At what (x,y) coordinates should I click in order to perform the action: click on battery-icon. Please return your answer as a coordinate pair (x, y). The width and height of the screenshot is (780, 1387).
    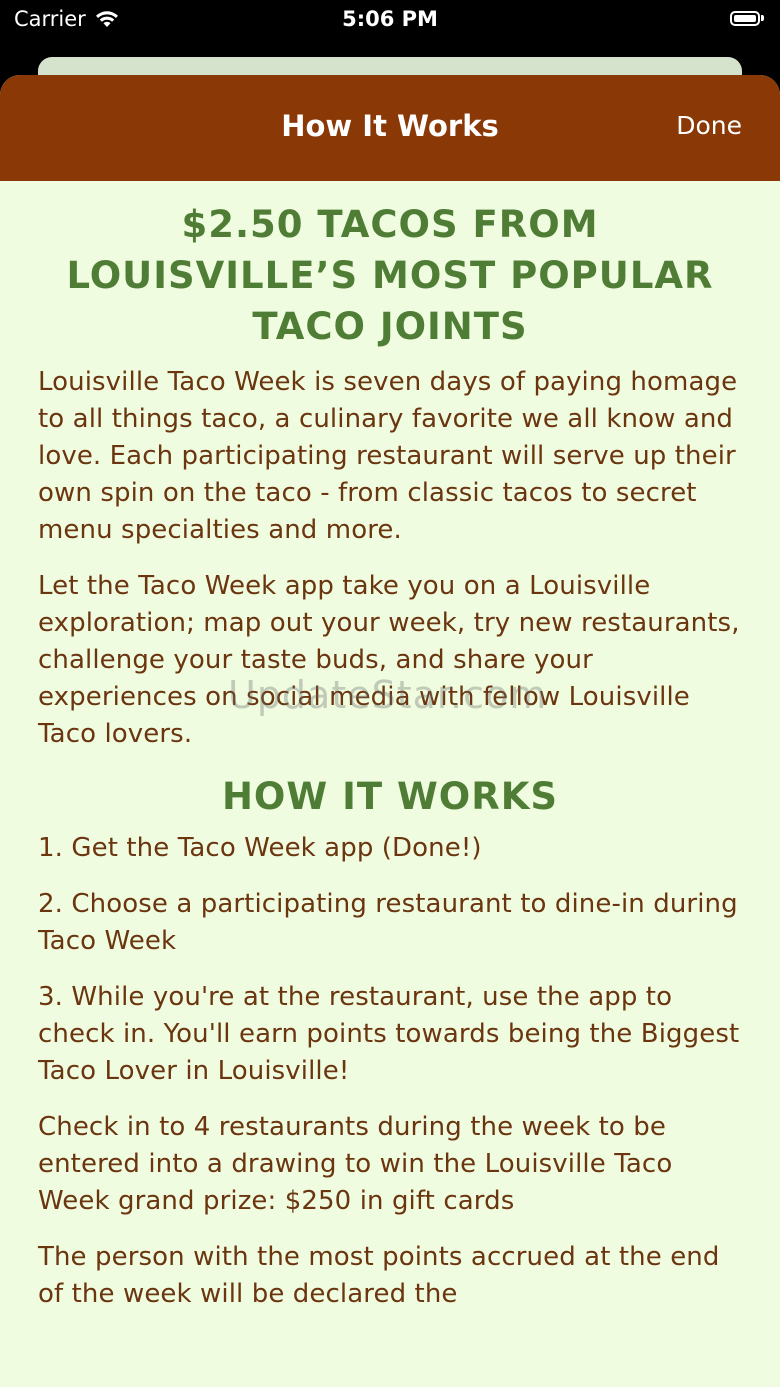
    Looking at the image, I should click on (748, 18).